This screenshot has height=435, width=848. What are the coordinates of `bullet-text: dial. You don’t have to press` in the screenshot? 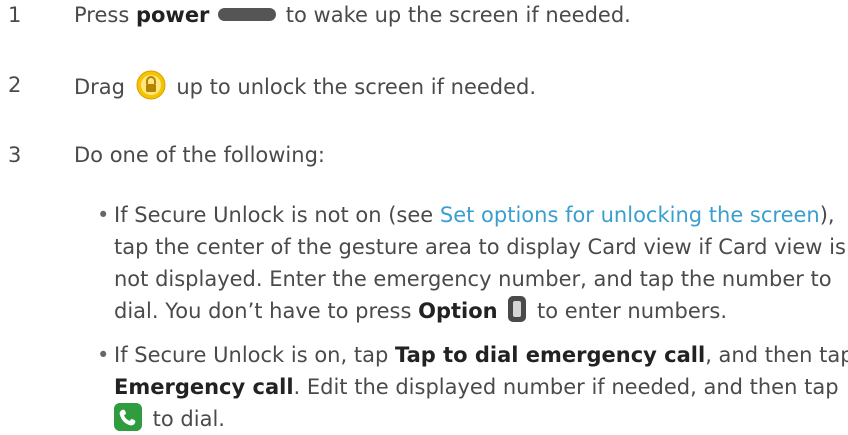 It's located at (266, 311).